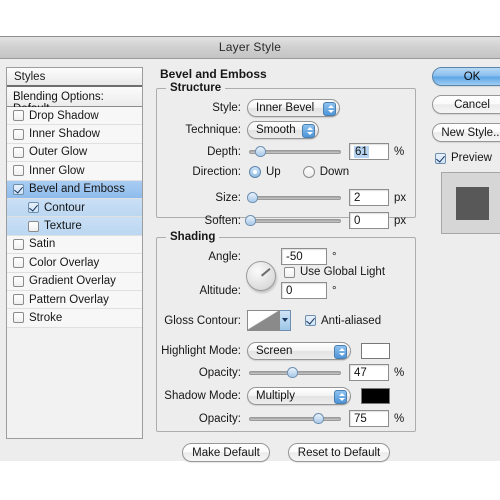 The height and width of the screenshot is (500, 500). What do you see at coordinates (334, 172) in the screenshot?
I see `direction-down-label: Down` at bounding box center [334, 172].